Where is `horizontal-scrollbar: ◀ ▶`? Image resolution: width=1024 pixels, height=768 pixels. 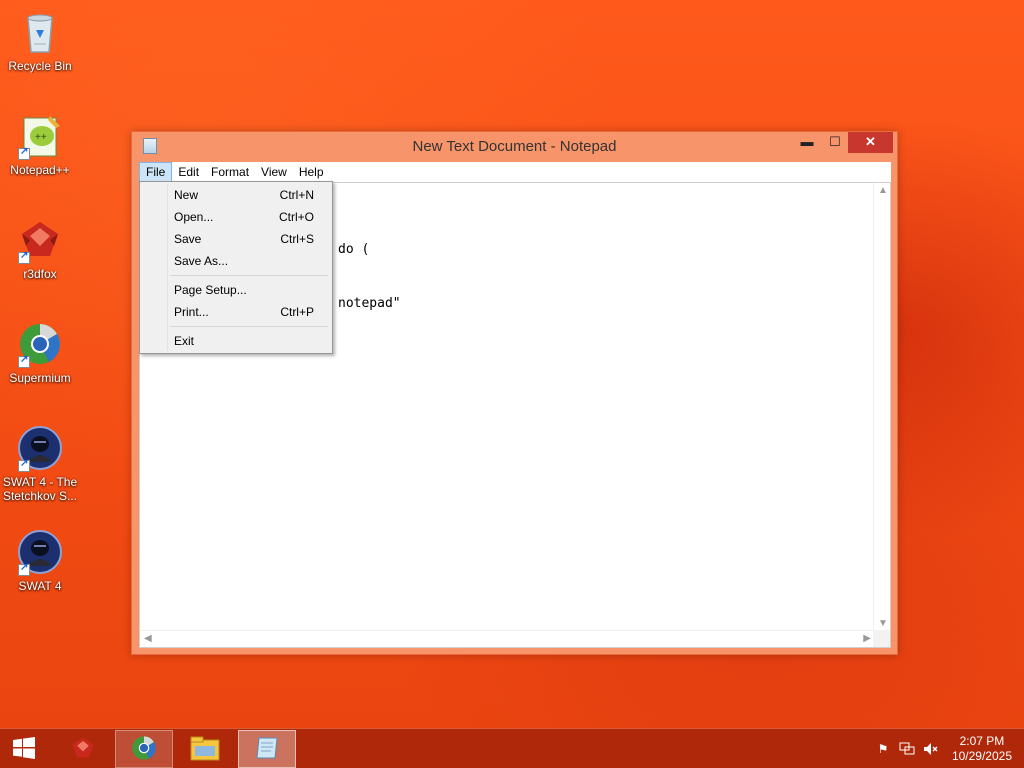
horizontal-scrollbar: ◀ ▶ is located at coordinates (507, 638).